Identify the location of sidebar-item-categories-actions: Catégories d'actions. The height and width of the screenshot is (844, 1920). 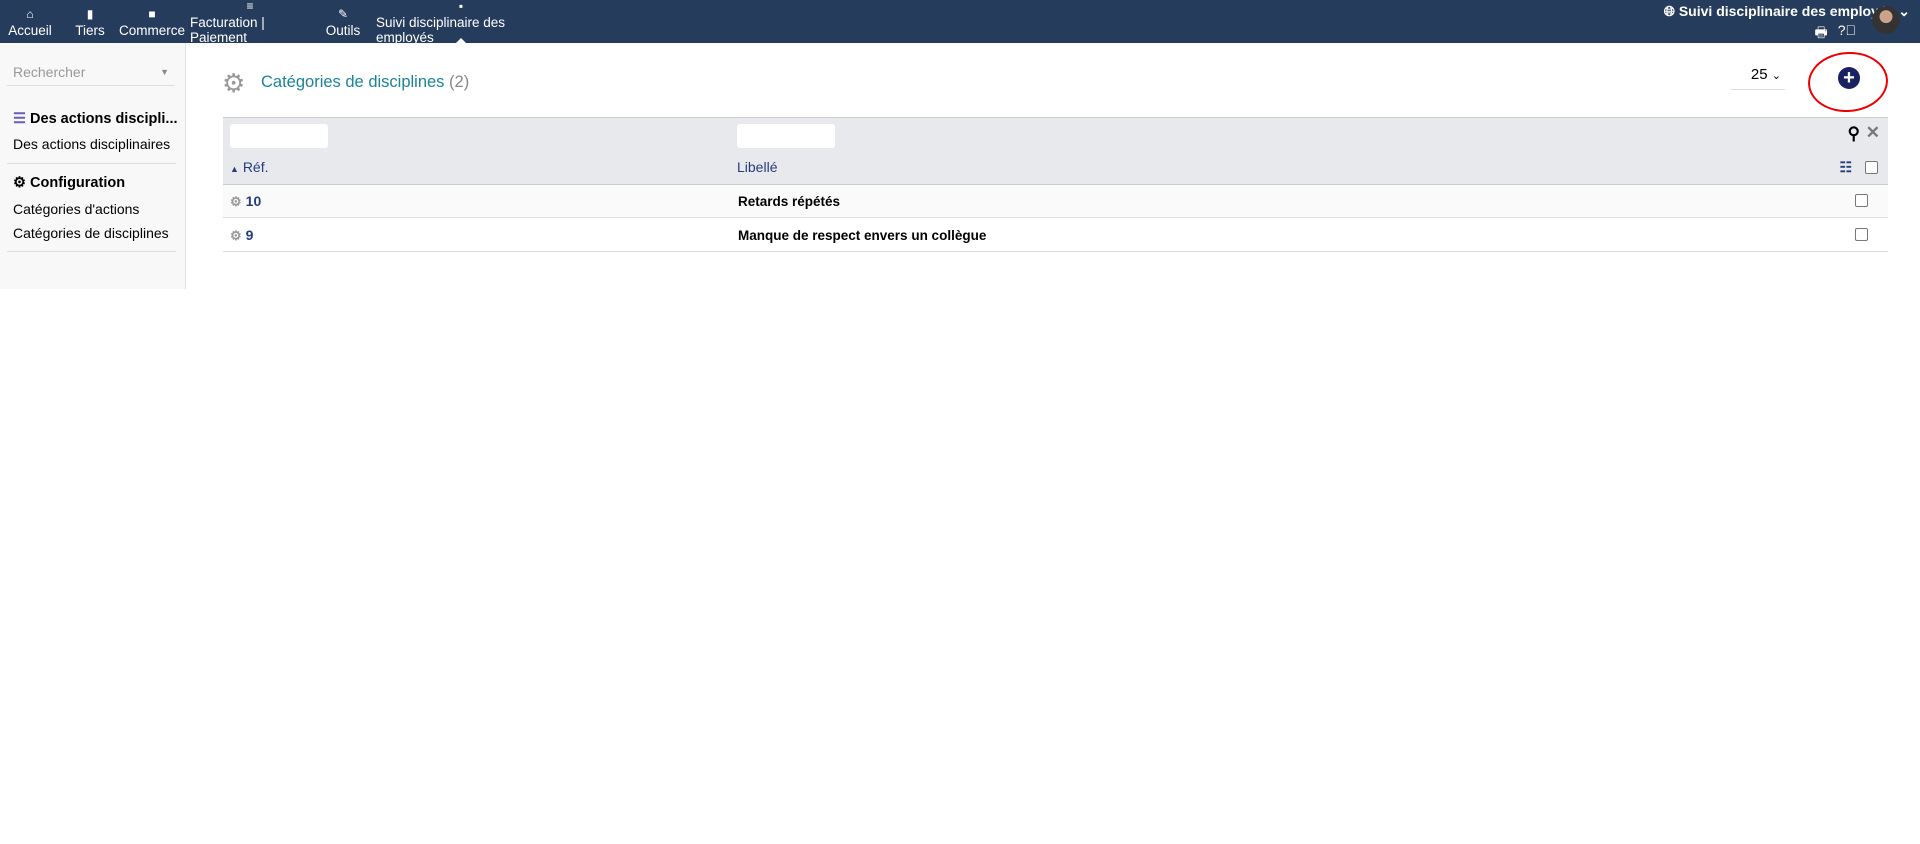
(76, 209).